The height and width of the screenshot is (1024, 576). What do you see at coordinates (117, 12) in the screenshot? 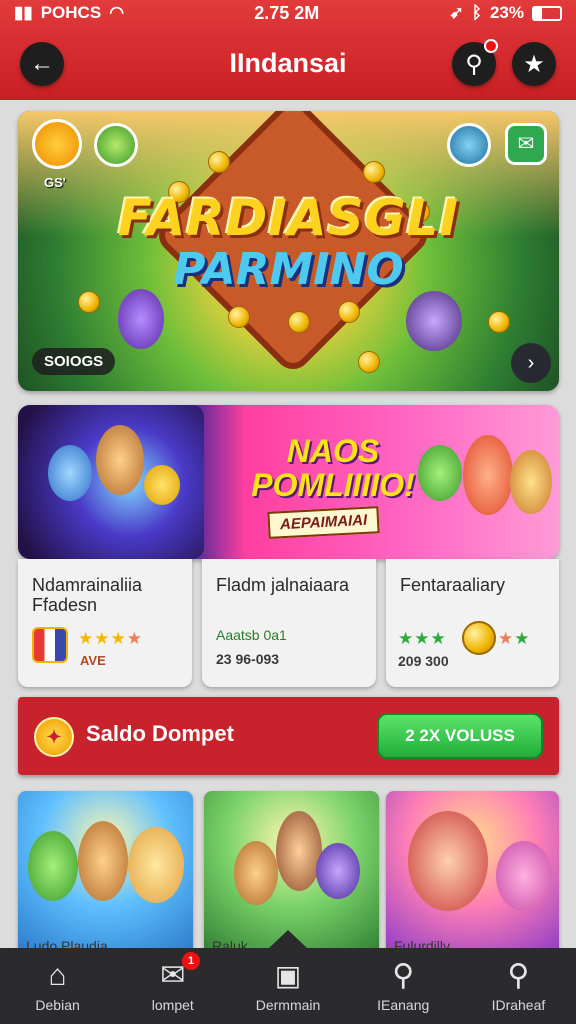
I see `wifi-icon: ◠` at bounding box center [117, 12].